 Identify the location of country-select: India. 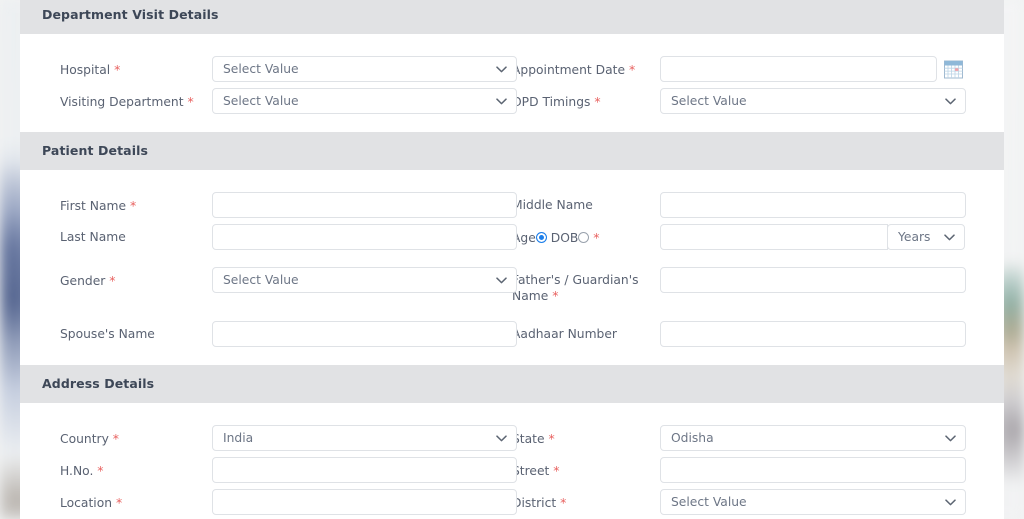
(364, 438).